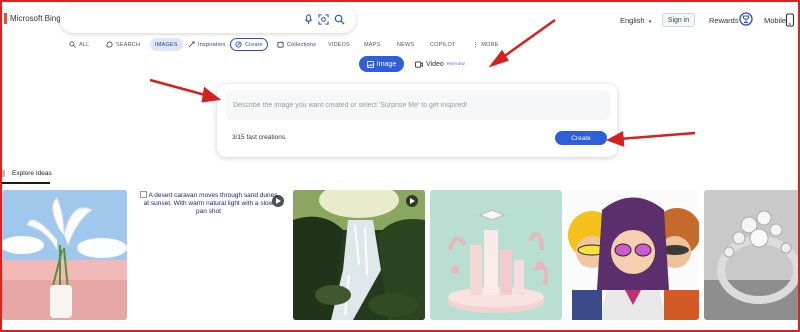 The width and height of the screenshot is (800, 332). I want to click on nav-collections: Collections, so click(296, 44).